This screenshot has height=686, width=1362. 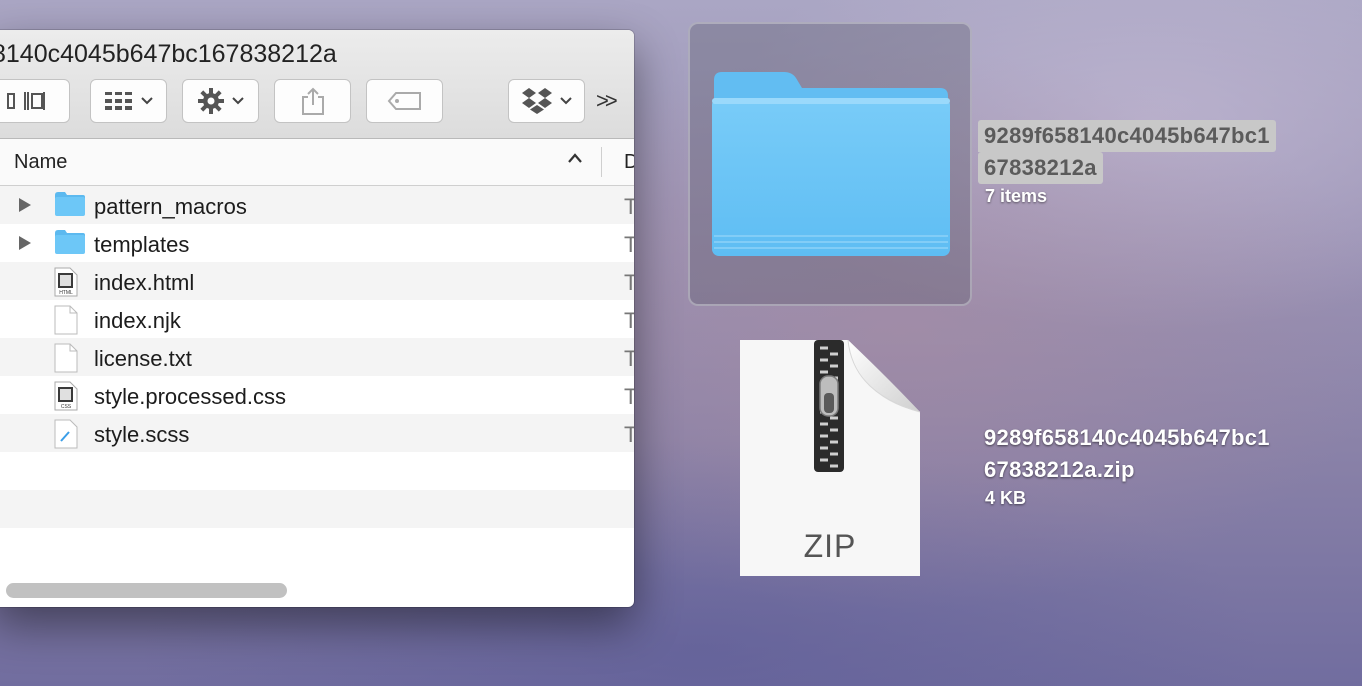 What do you see at coordinates (317, 433) in the screenshot?
I see `file-row: style.scss T` at bounding box center [317, 433].